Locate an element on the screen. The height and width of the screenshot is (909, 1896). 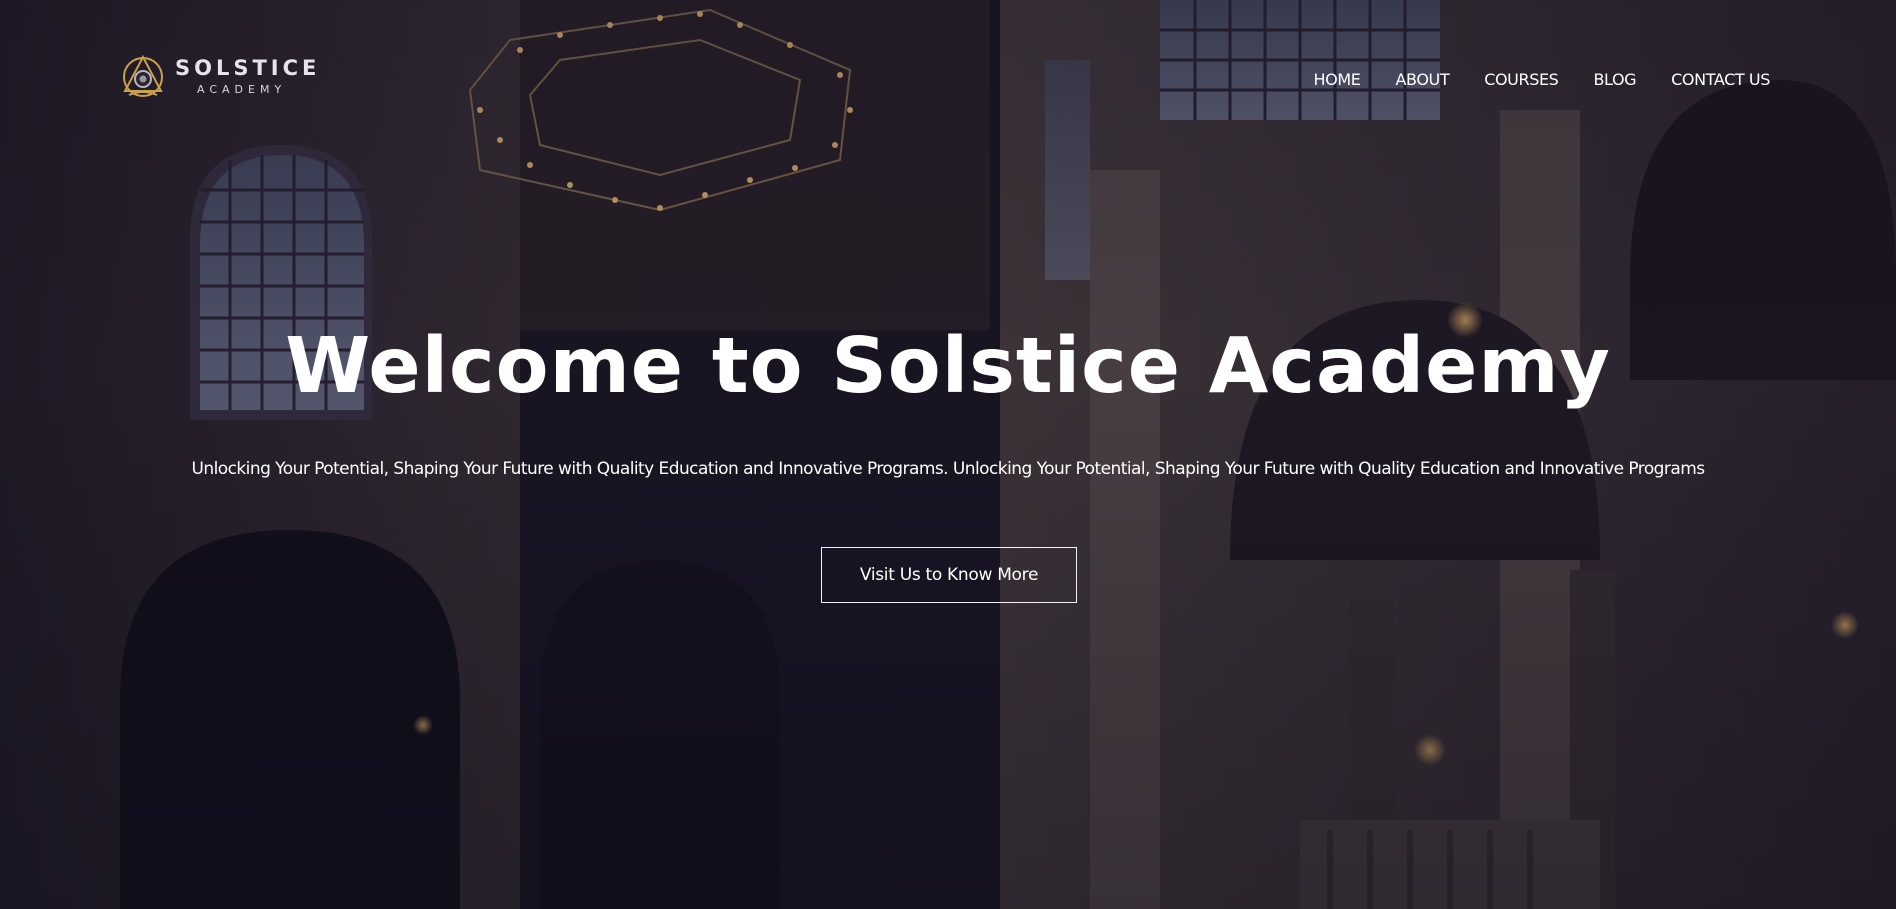
nav-contact-us: CONTACT US is located at coordinates (1720, 79).